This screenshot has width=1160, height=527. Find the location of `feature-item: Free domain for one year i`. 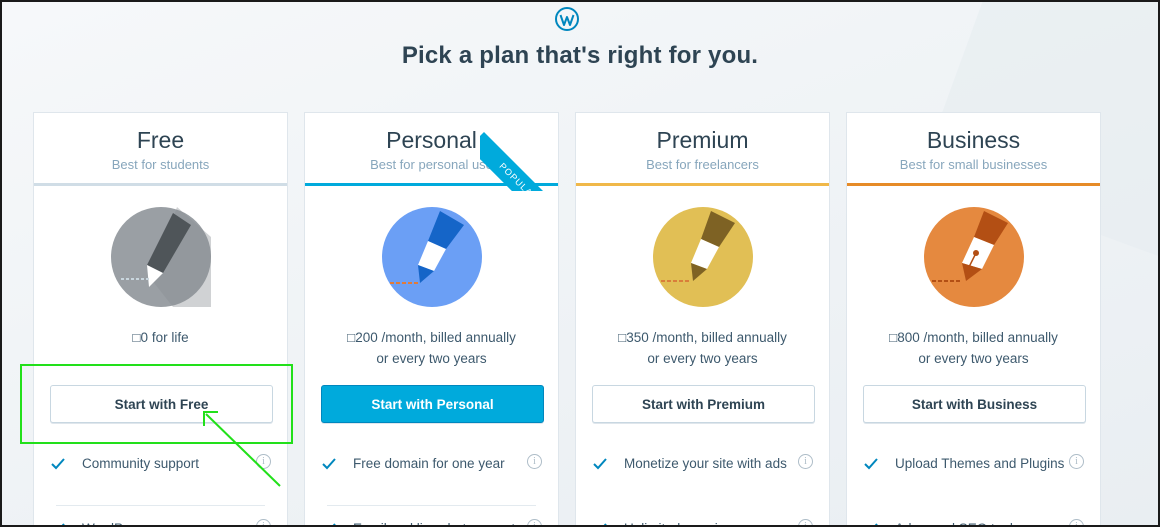

feature-item: Free domain for one year i is located at coordinates (431, 463).